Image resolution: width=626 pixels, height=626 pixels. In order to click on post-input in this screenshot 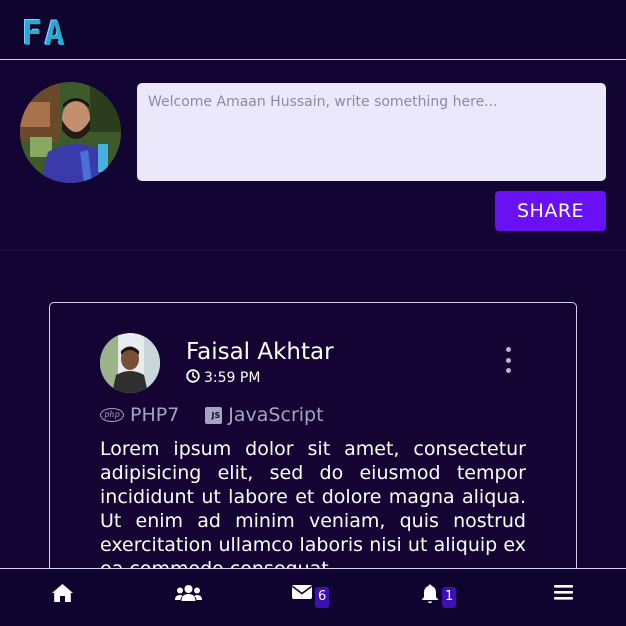, I will do `click(371, 132)`.